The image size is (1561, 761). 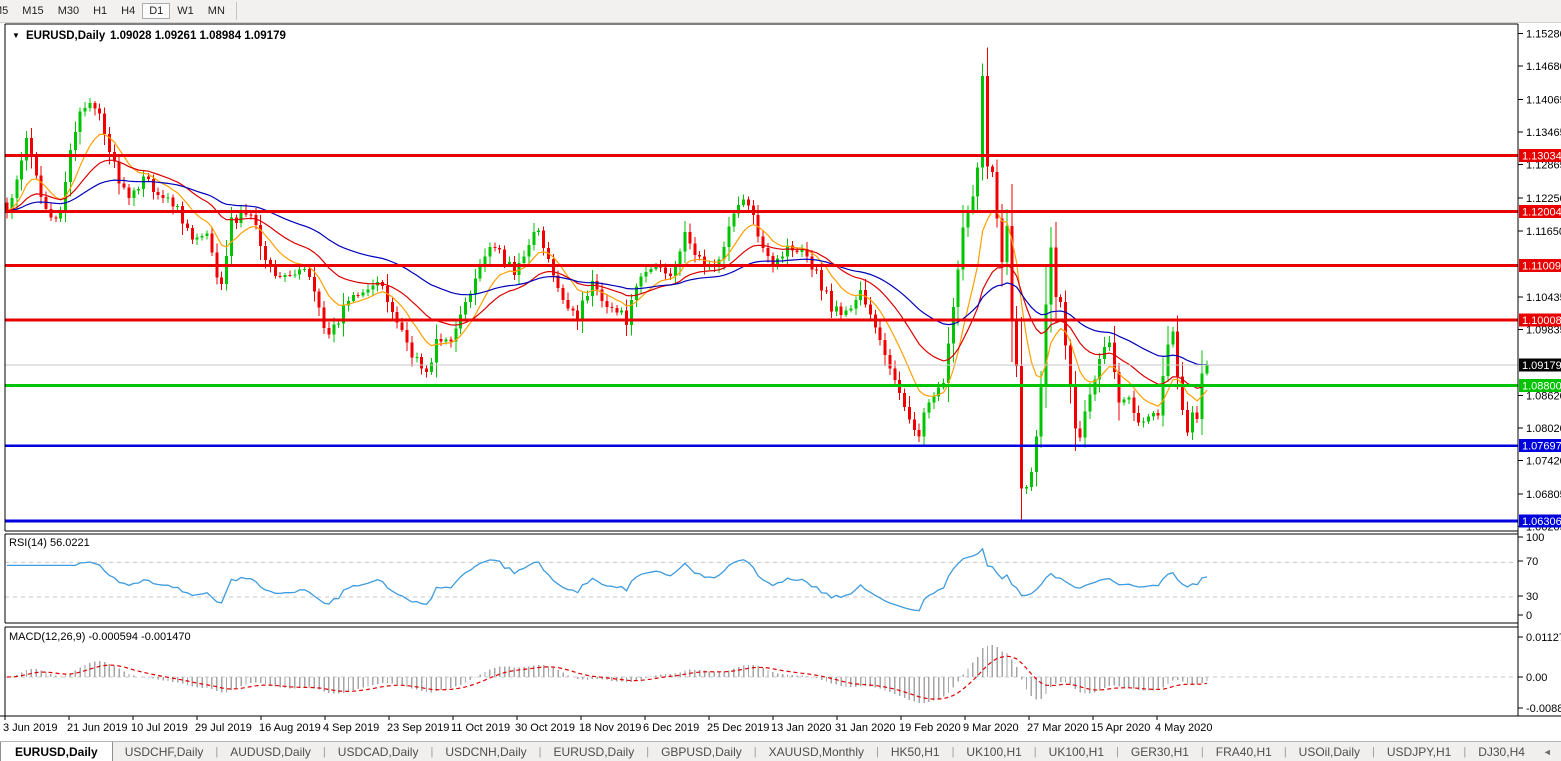 I want to click on symbol-dropdown-icon: ▼, so click(x=16, y=35).